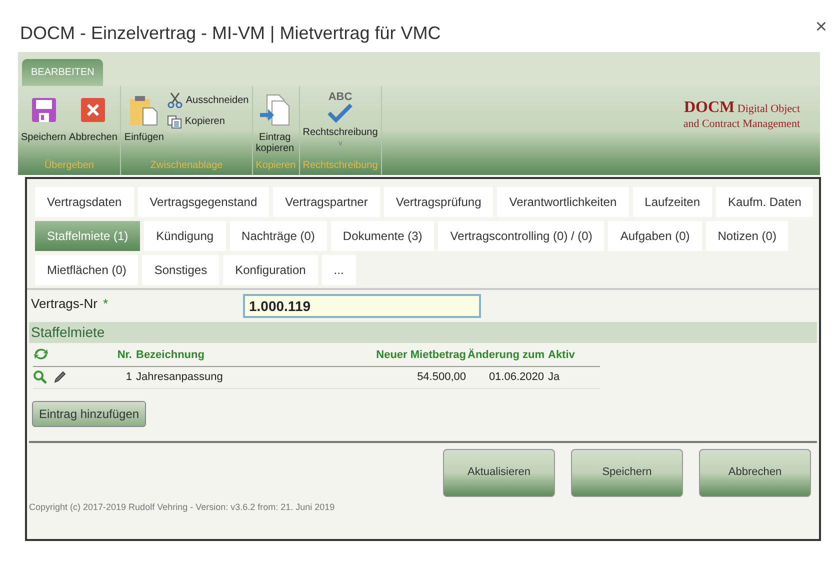 The height and width of the screenshot is (563, 835). I want to click on tab: Laufzeiten, so click(672, 202).